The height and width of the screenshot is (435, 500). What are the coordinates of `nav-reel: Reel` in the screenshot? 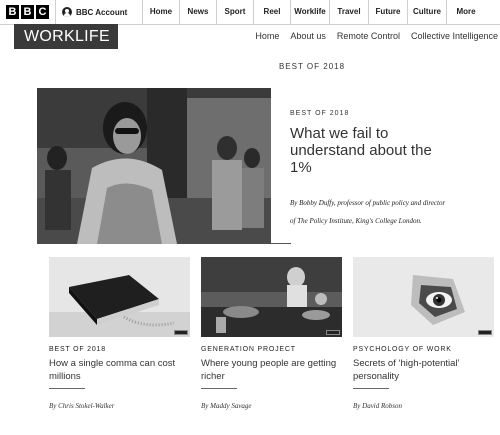 It's located at (272, 12).